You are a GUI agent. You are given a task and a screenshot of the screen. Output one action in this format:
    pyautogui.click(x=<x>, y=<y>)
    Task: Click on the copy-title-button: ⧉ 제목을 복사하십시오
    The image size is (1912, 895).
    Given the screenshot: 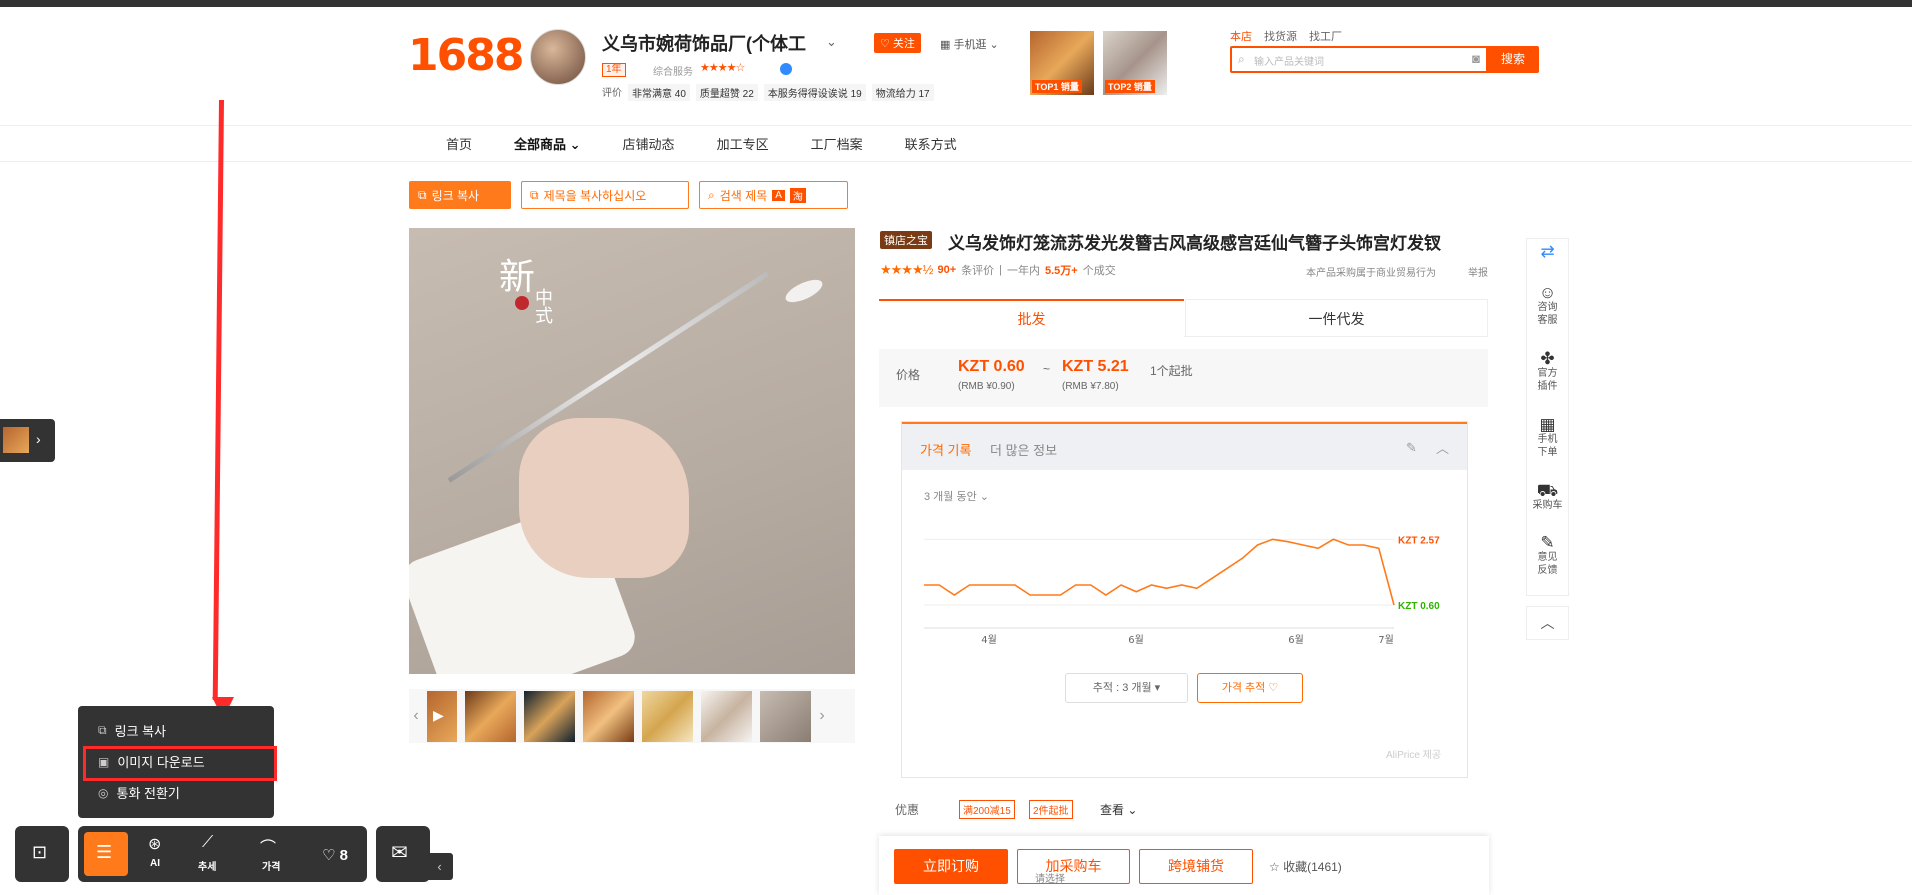 What is the action you would take?
    pyautogui.click(x=605, y=195)
    